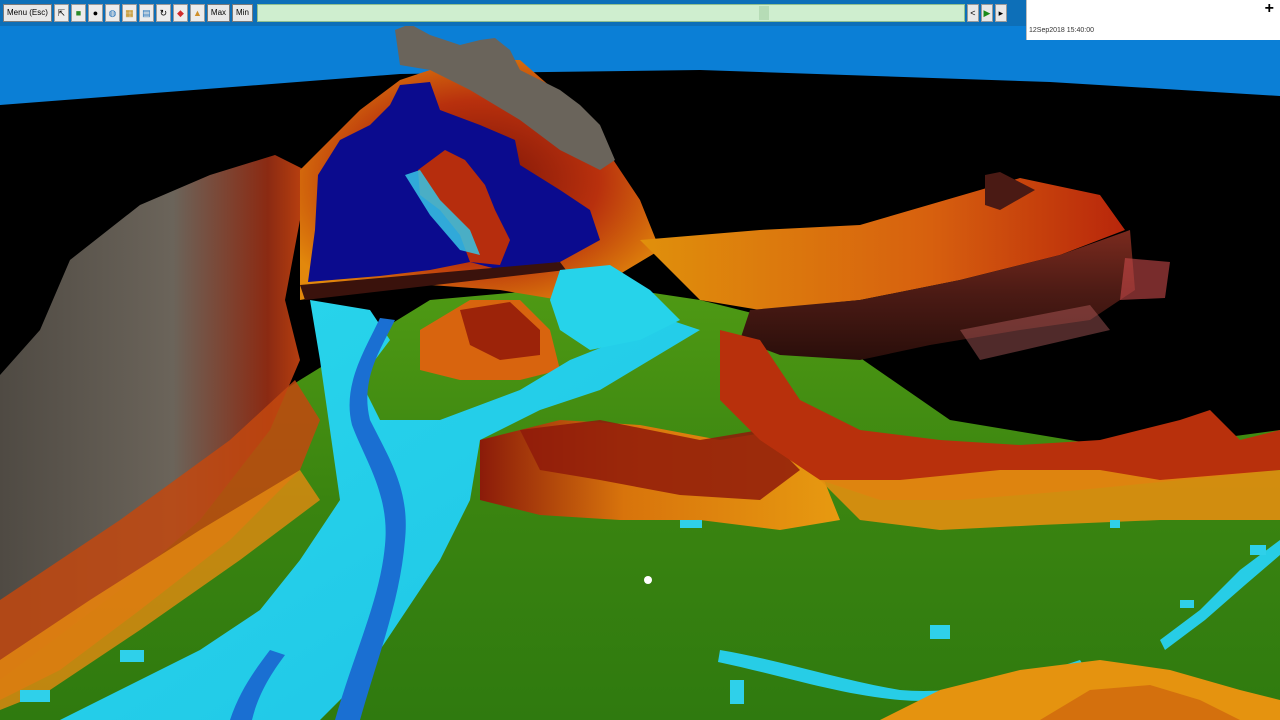 This screenshot has width=1280, height=720. I want to click on layer-icon: ■, so click(78, 13).